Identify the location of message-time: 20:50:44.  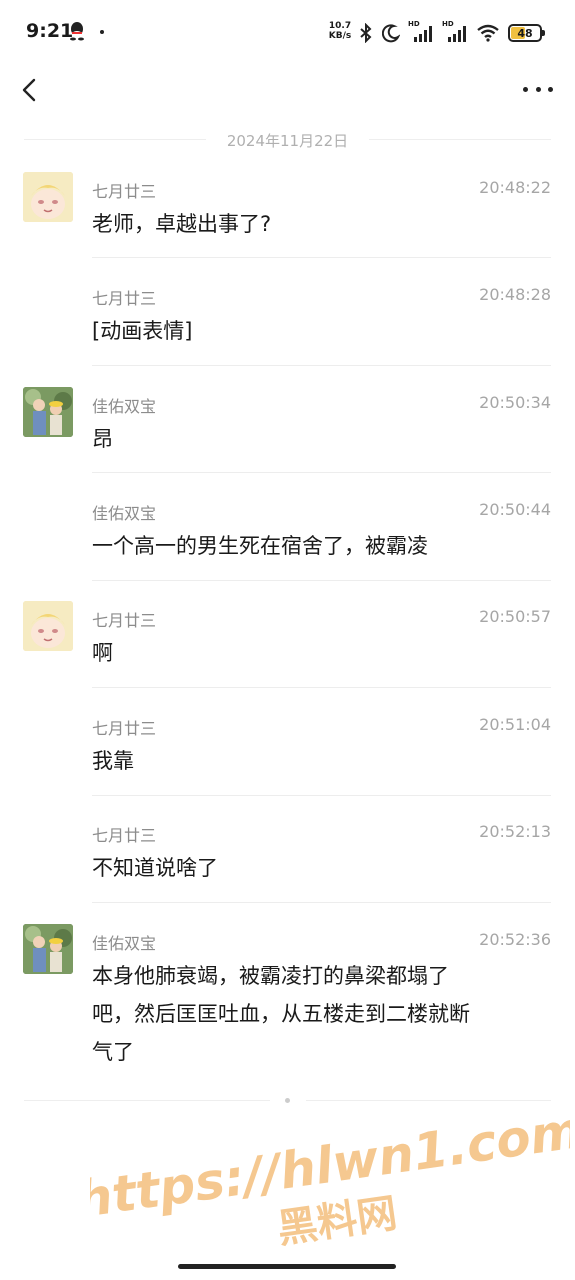
(515, 509).